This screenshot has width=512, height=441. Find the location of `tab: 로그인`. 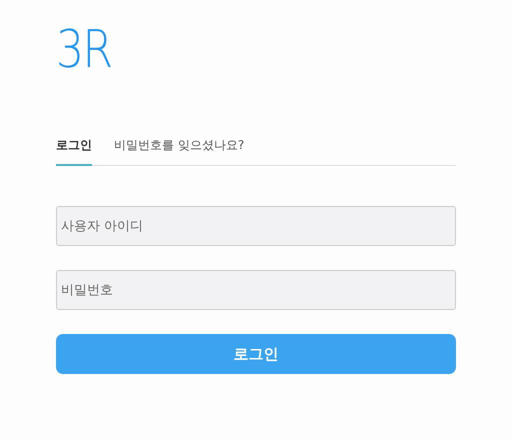

tab: 로그인 is located at coordinates (74, 151).